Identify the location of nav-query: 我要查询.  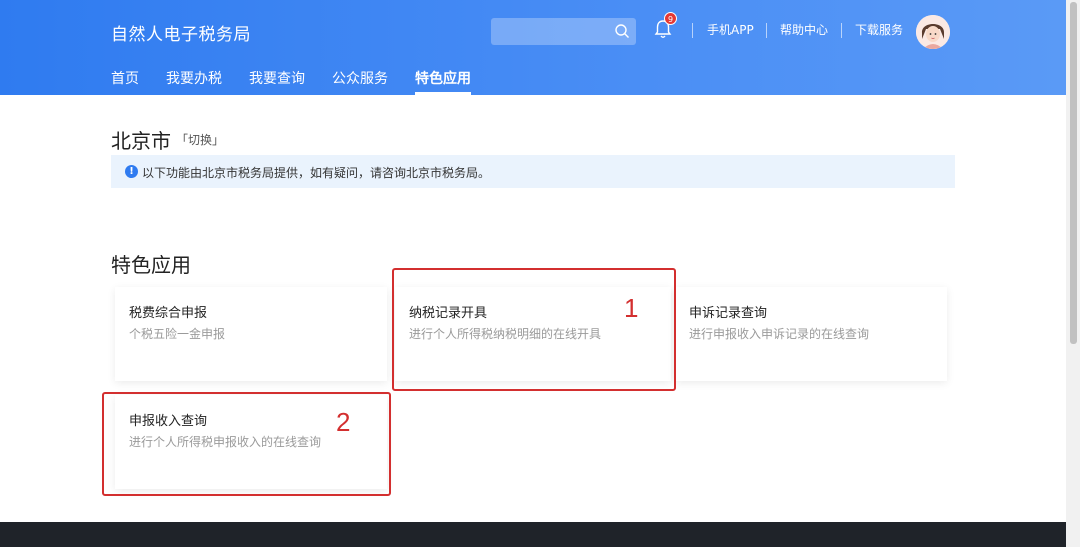
(277, 81).